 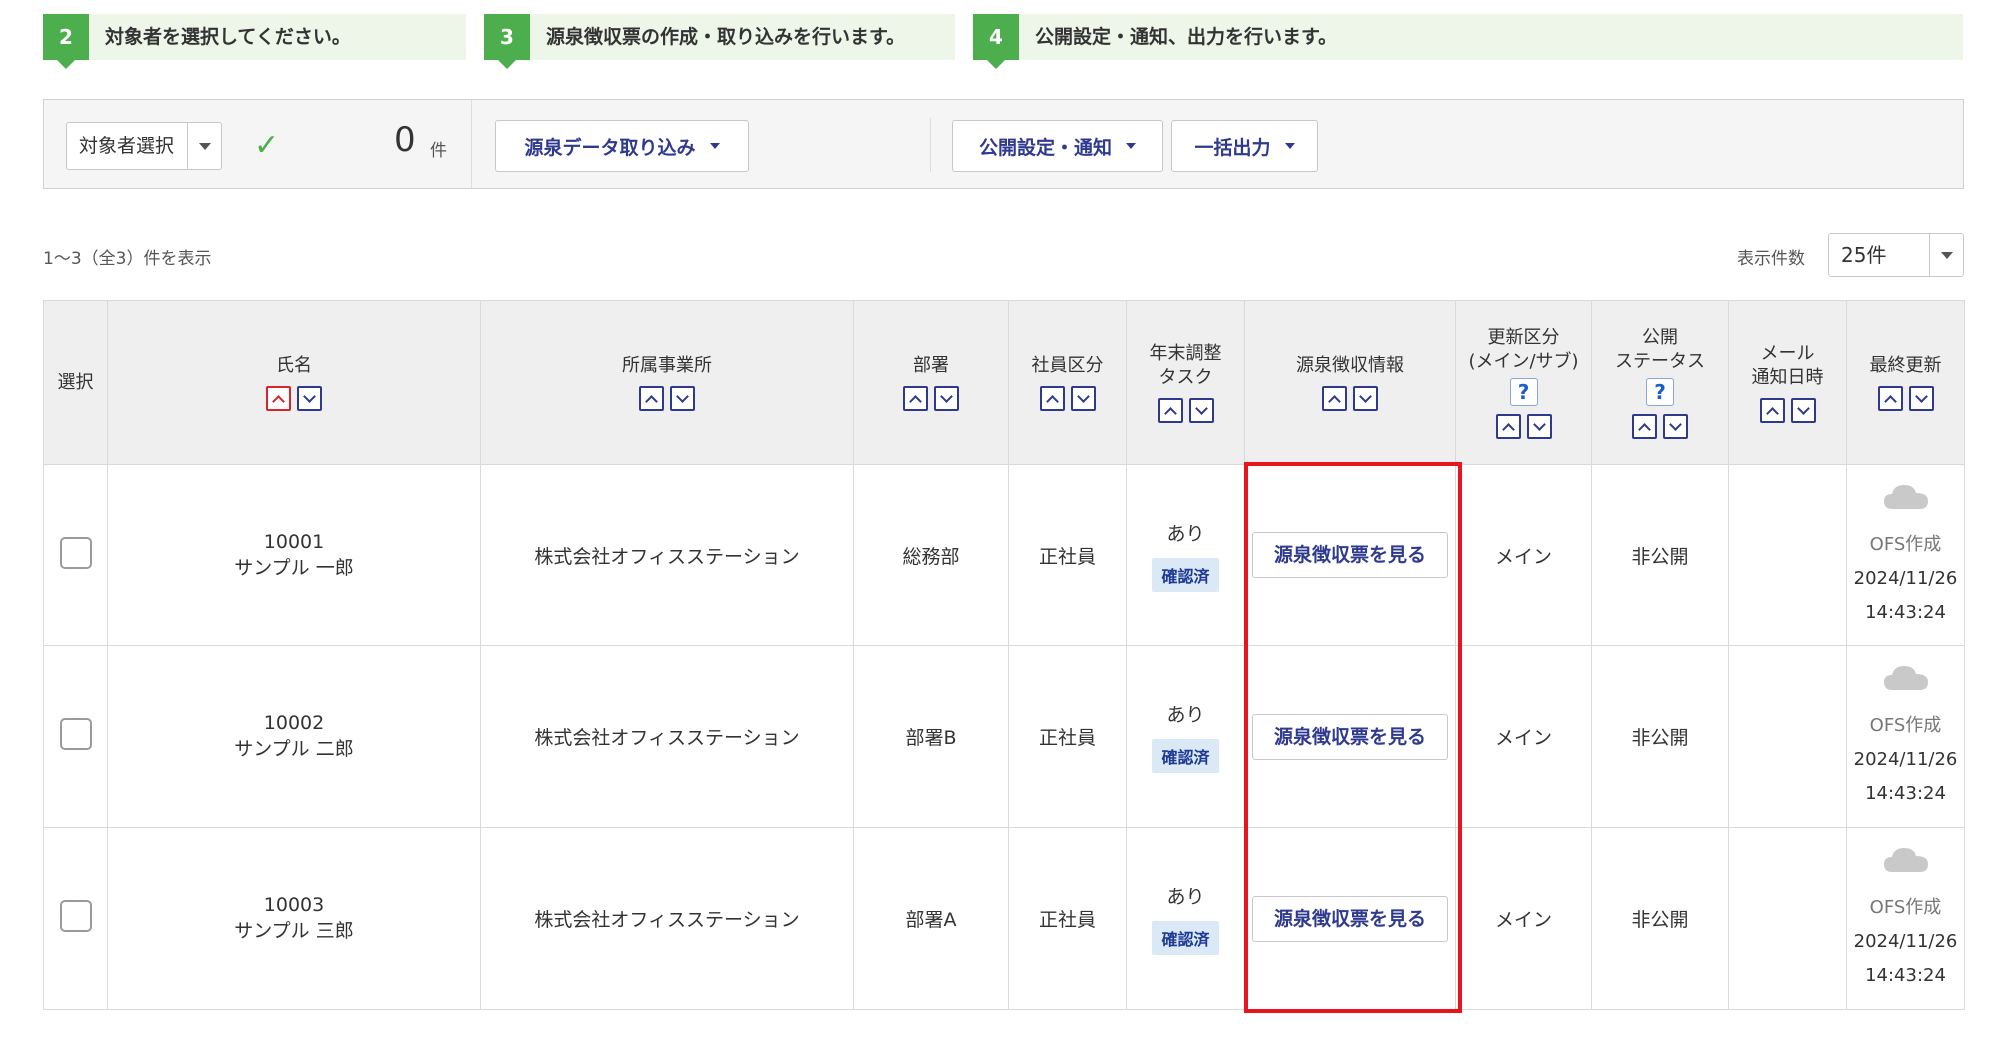 I want to click on updated-by: OFS作成, so click(x=1905, y=725).